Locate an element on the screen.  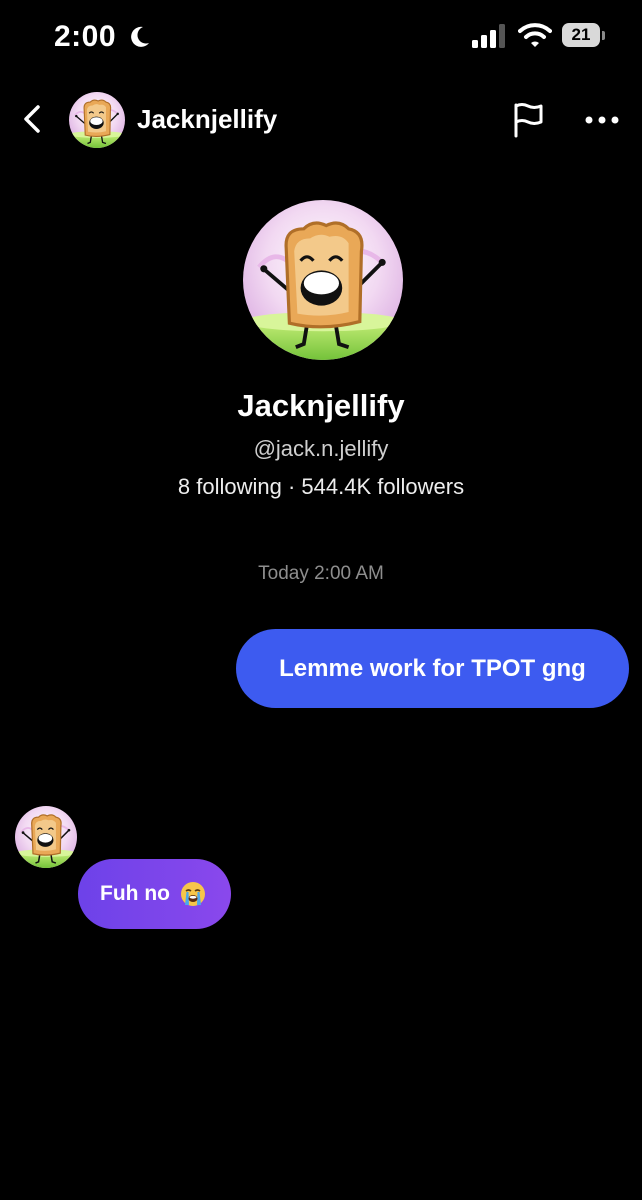
outgoing-message-bubble: Lemme work for TPOT gng is located at coordinates (432, 668).